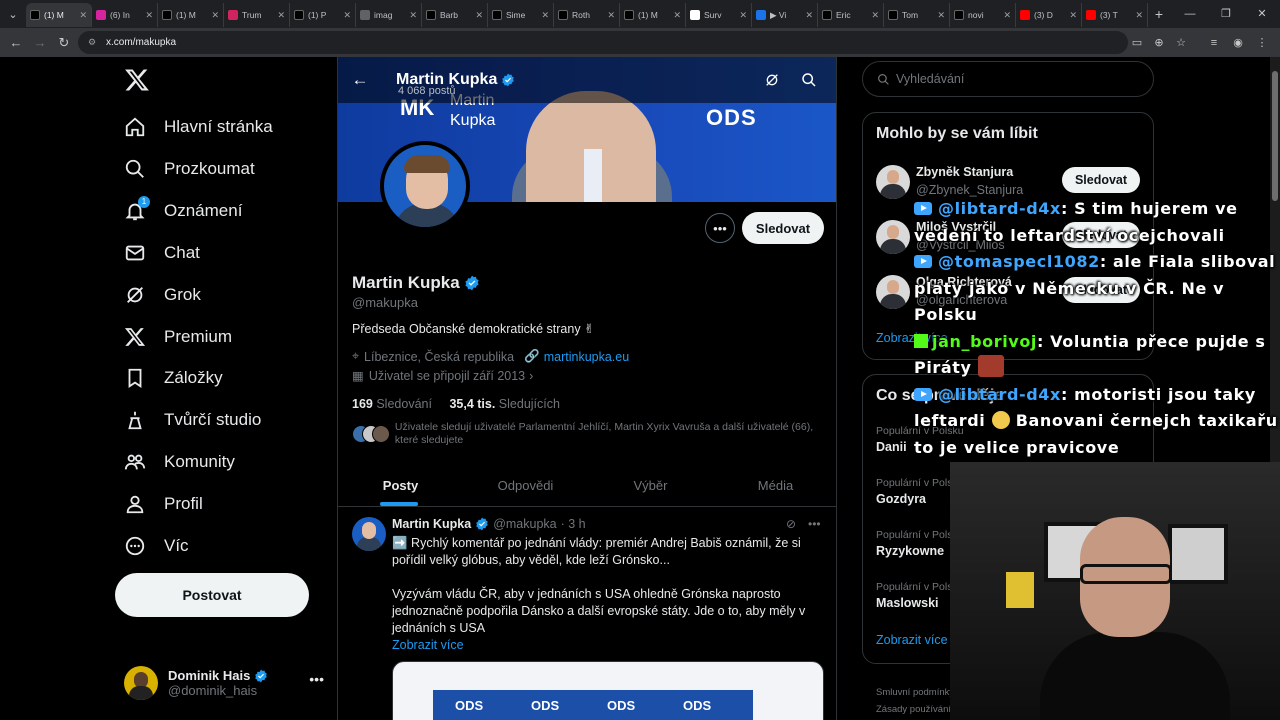  I want to click on cast-icon: ▭, so click(1137, 42).